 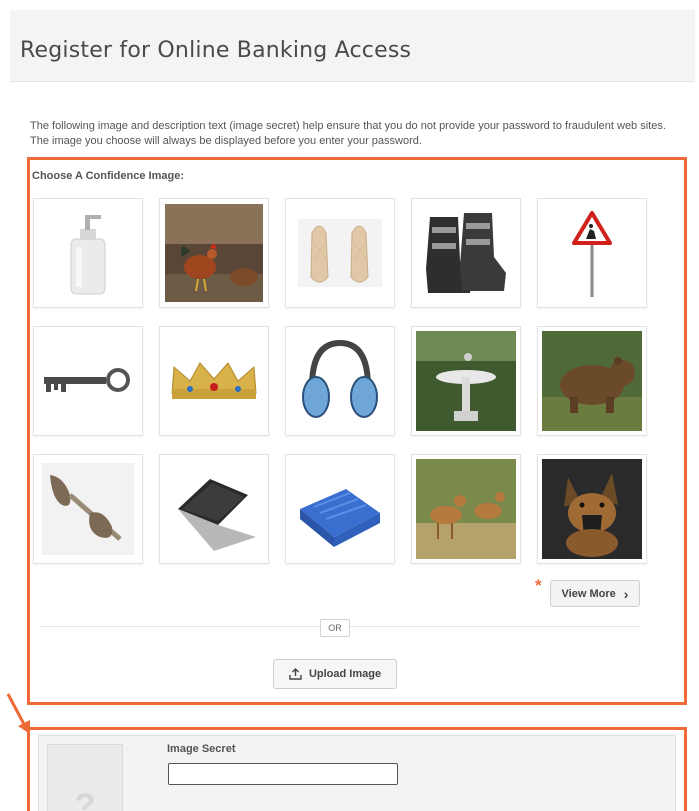 I want to click on ballet-shoes-icon, so click(x=340, y=253).